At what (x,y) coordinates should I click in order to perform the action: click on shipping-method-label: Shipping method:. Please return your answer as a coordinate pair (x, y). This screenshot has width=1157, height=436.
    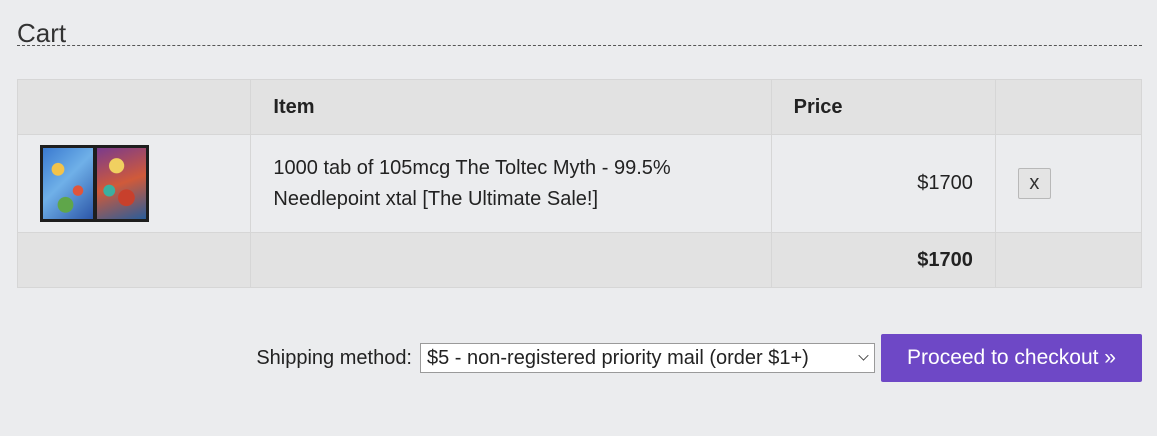
    Looking at the image, I should click on (334, 357).